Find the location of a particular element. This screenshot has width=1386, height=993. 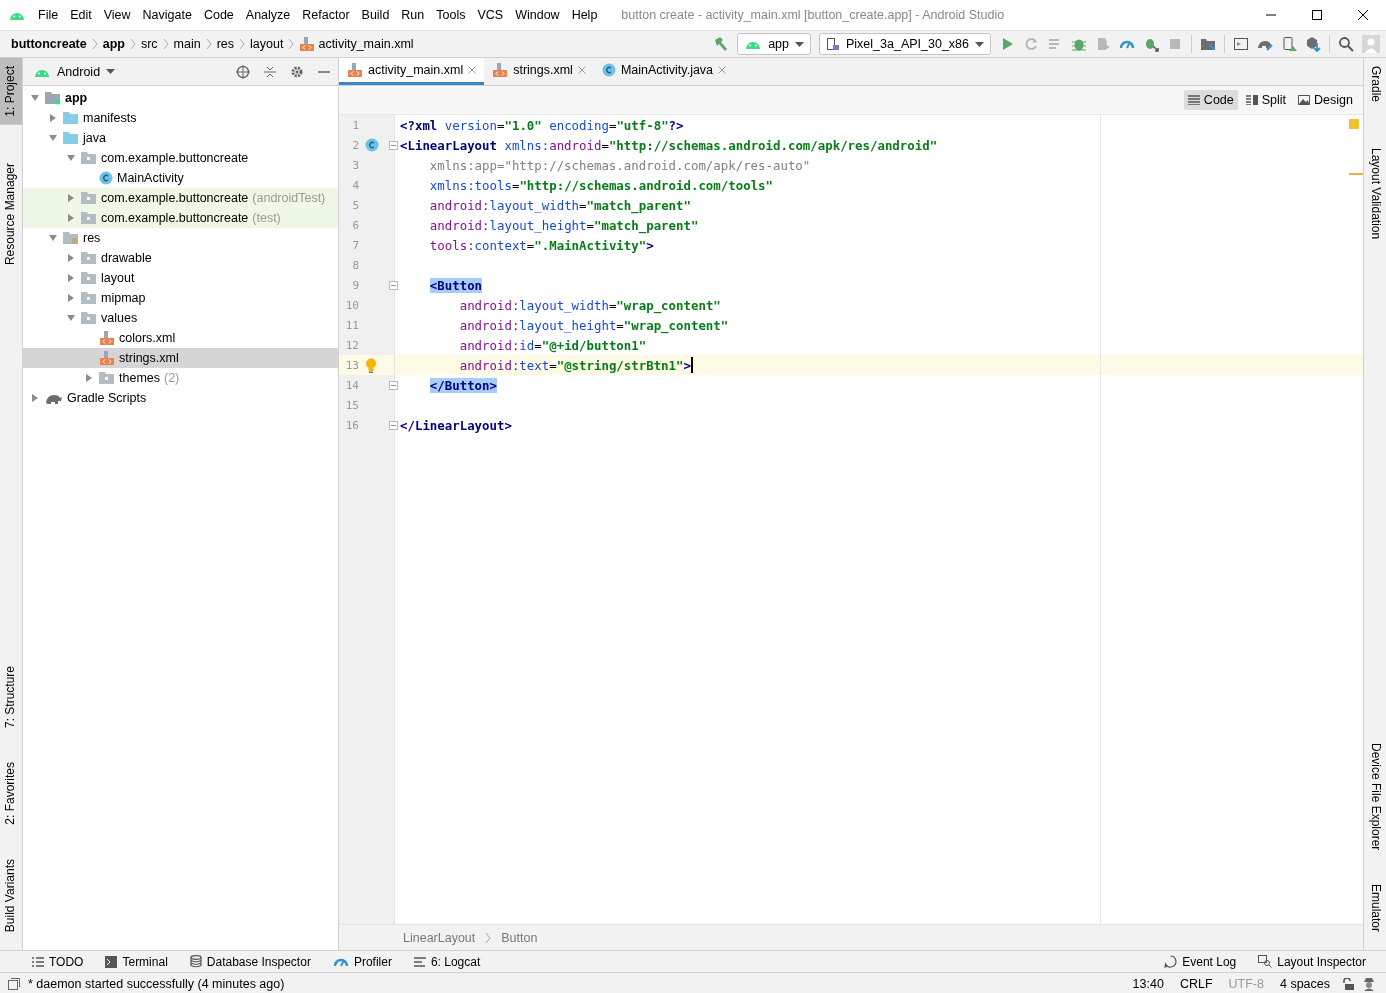

breadcrumb: main is located at coordinates (187, 44).